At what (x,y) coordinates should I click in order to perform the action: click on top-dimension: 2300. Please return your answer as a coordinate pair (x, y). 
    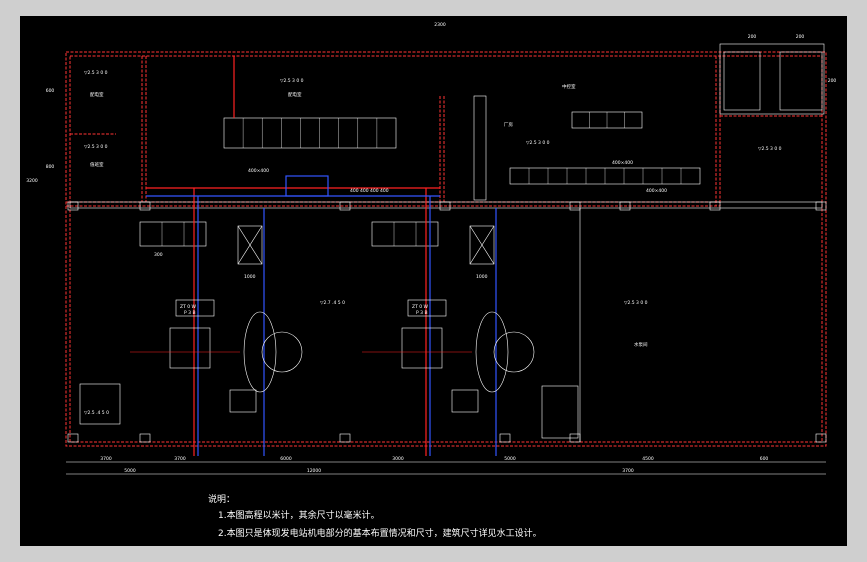
    Looking at the image, I should click on (440, 25).